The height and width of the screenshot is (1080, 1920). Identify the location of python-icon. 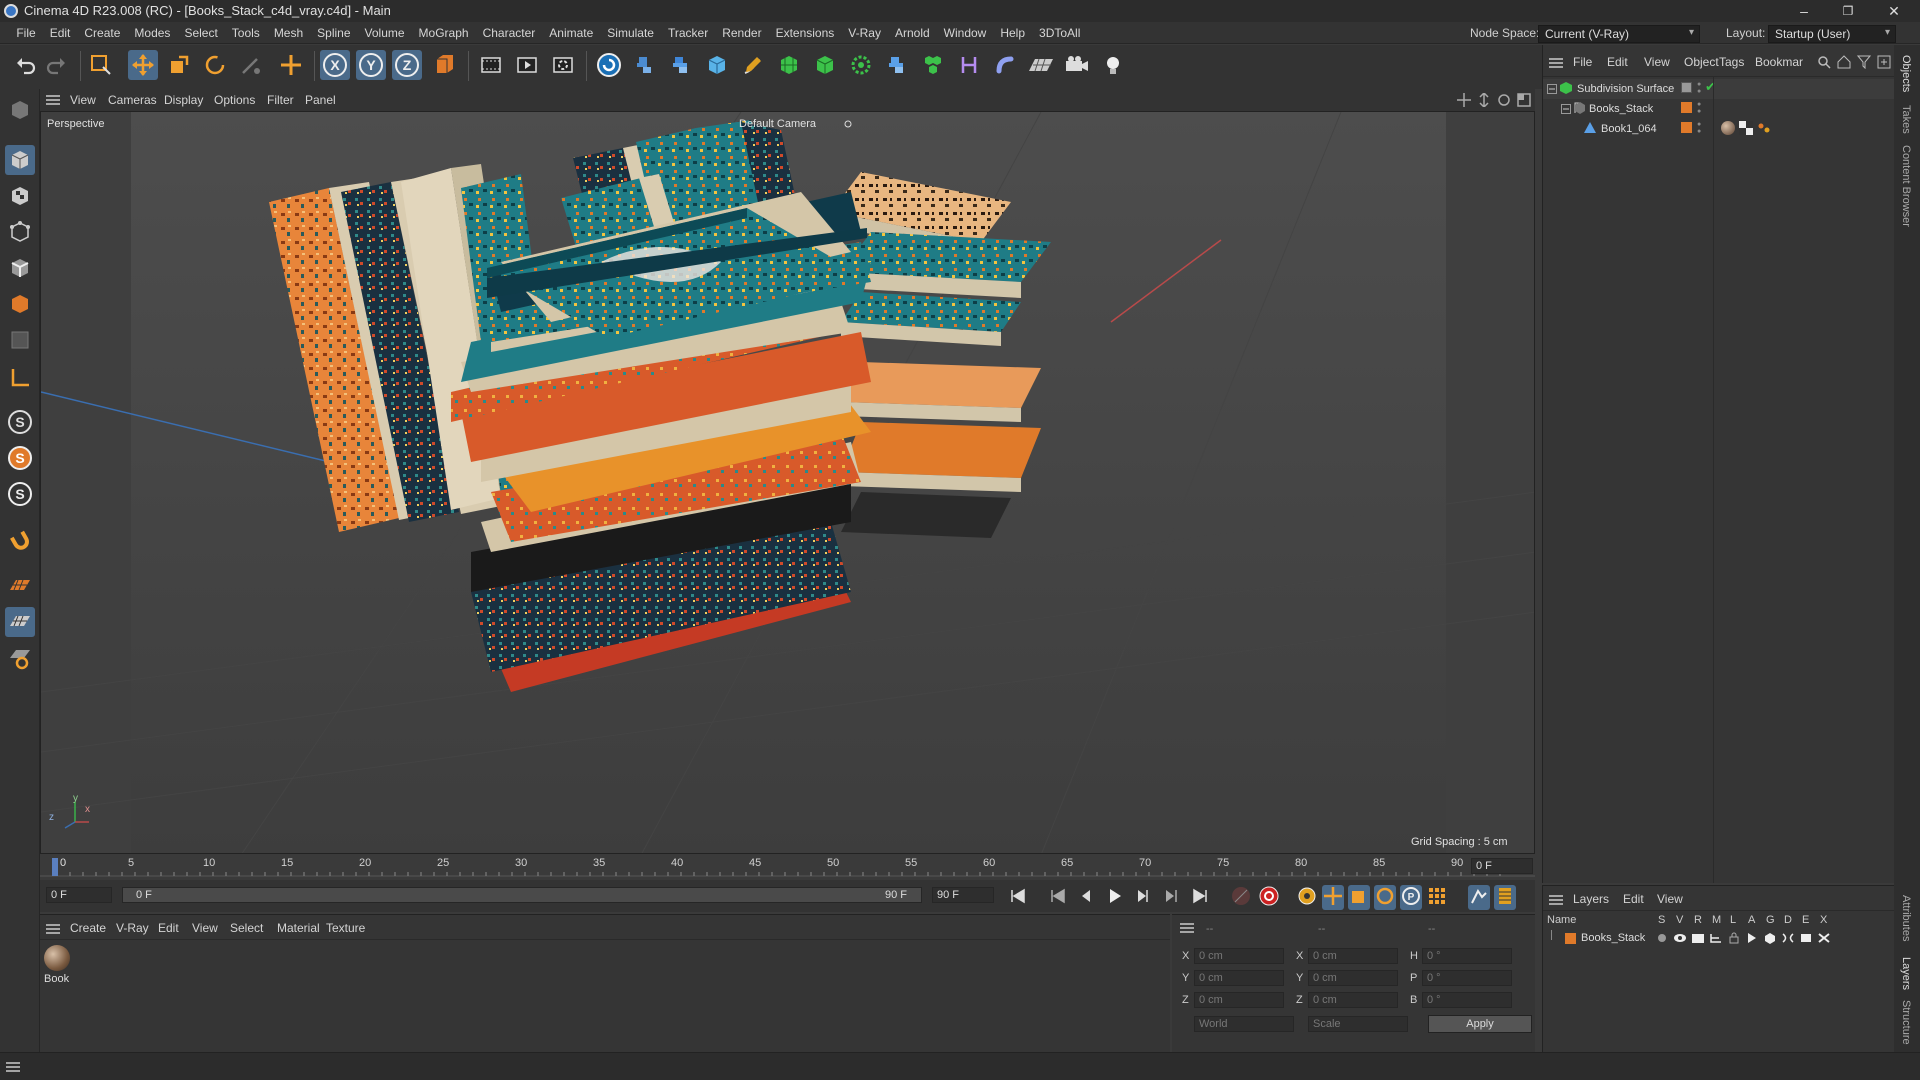
(645, 65).